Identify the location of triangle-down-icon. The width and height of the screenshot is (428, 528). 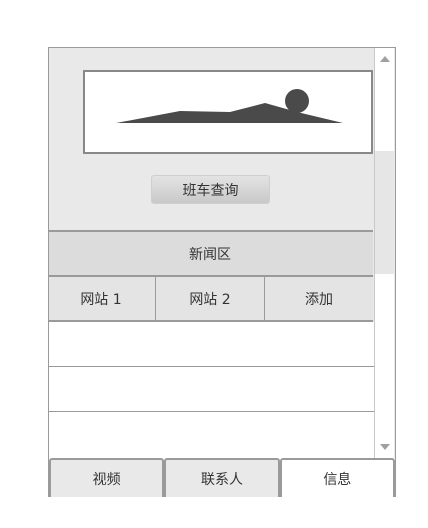
(385, 447).